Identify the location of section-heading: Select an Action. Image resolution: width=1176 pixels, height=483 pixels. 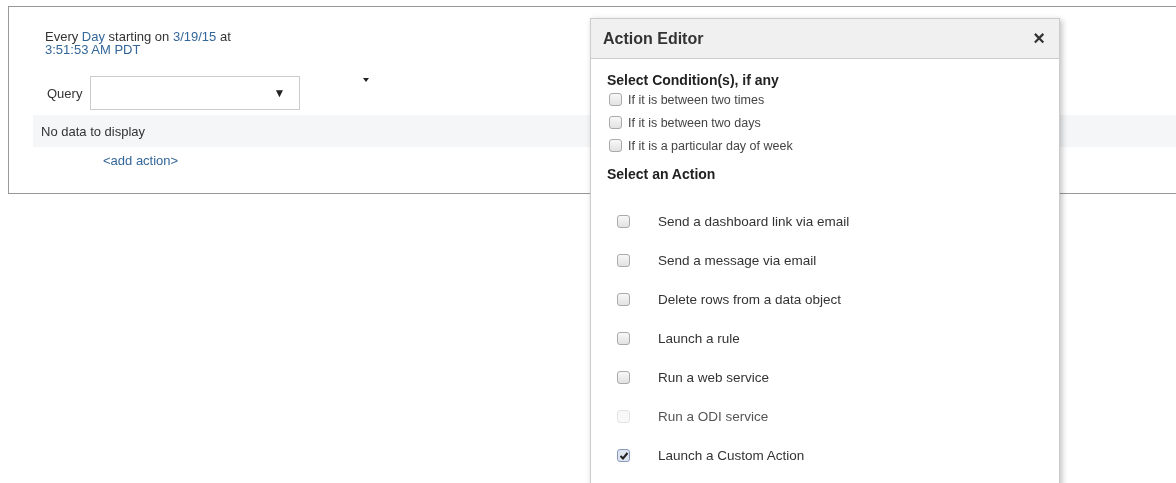
(662, 174).